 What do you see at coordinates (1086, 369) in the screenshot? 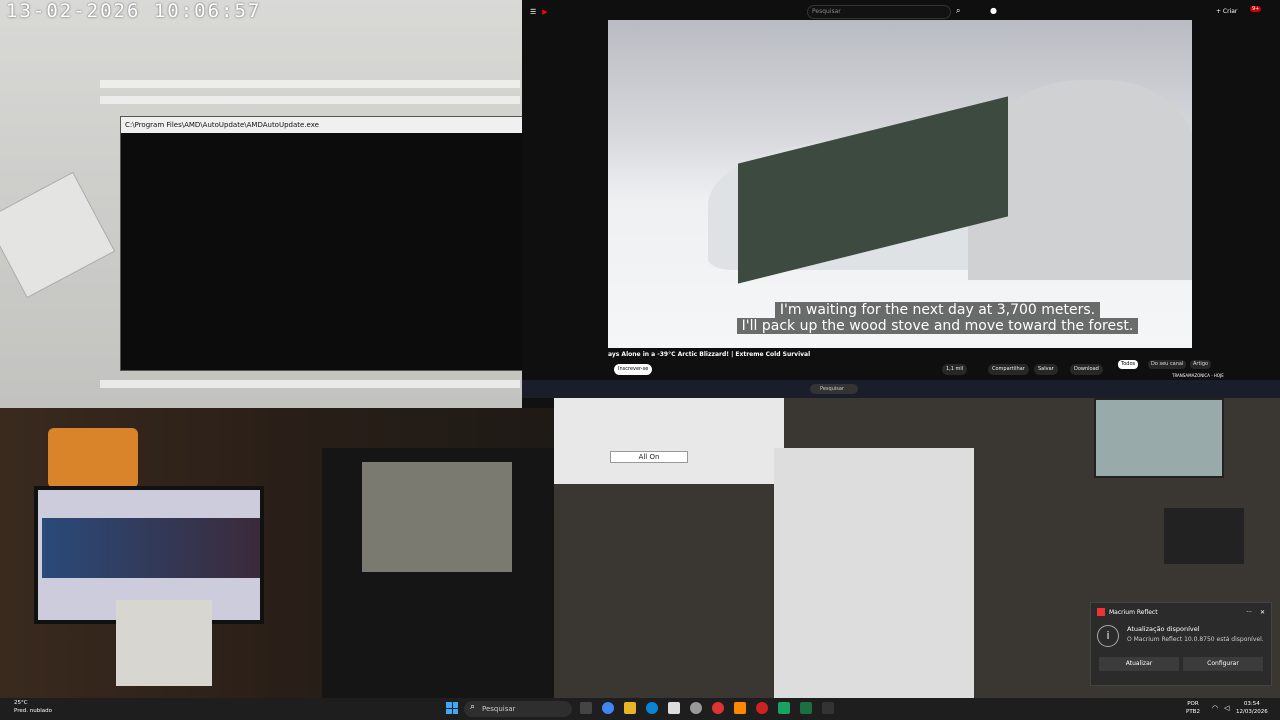
I see `download-button: Download` at bounding box center [1086, 369].